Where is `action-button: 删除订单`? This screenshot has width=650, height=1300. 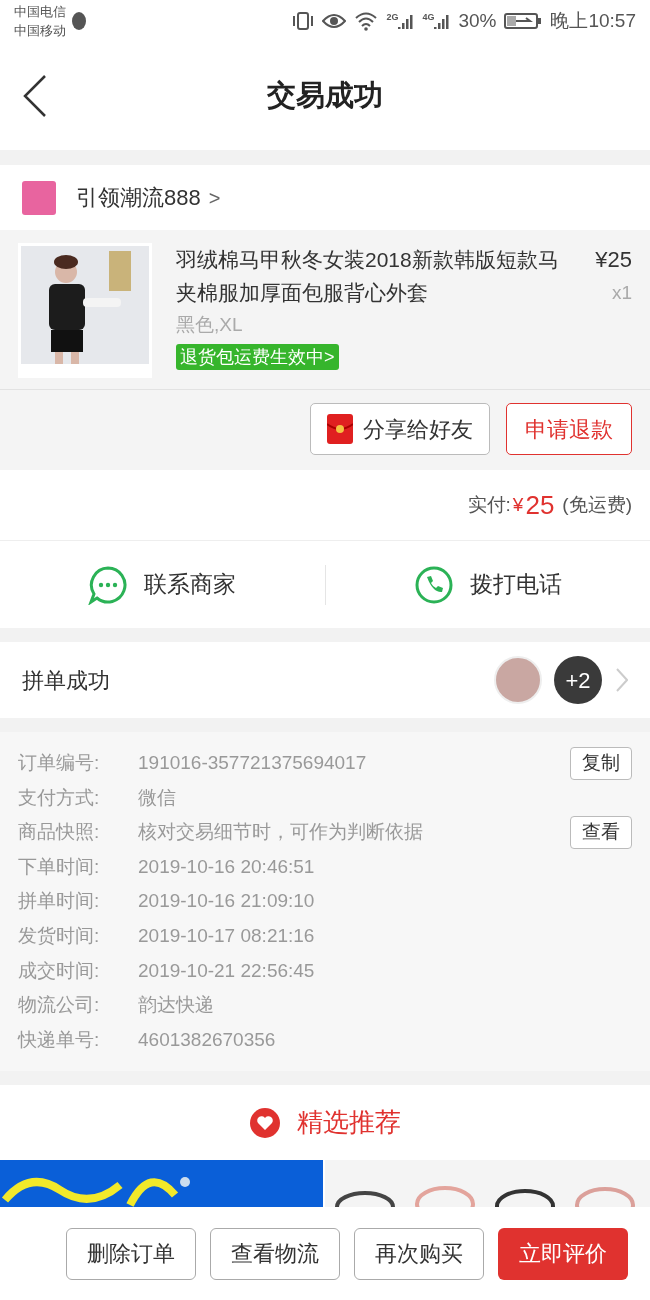 action-button: 删除订单 is located at coordinates (131, 1253).